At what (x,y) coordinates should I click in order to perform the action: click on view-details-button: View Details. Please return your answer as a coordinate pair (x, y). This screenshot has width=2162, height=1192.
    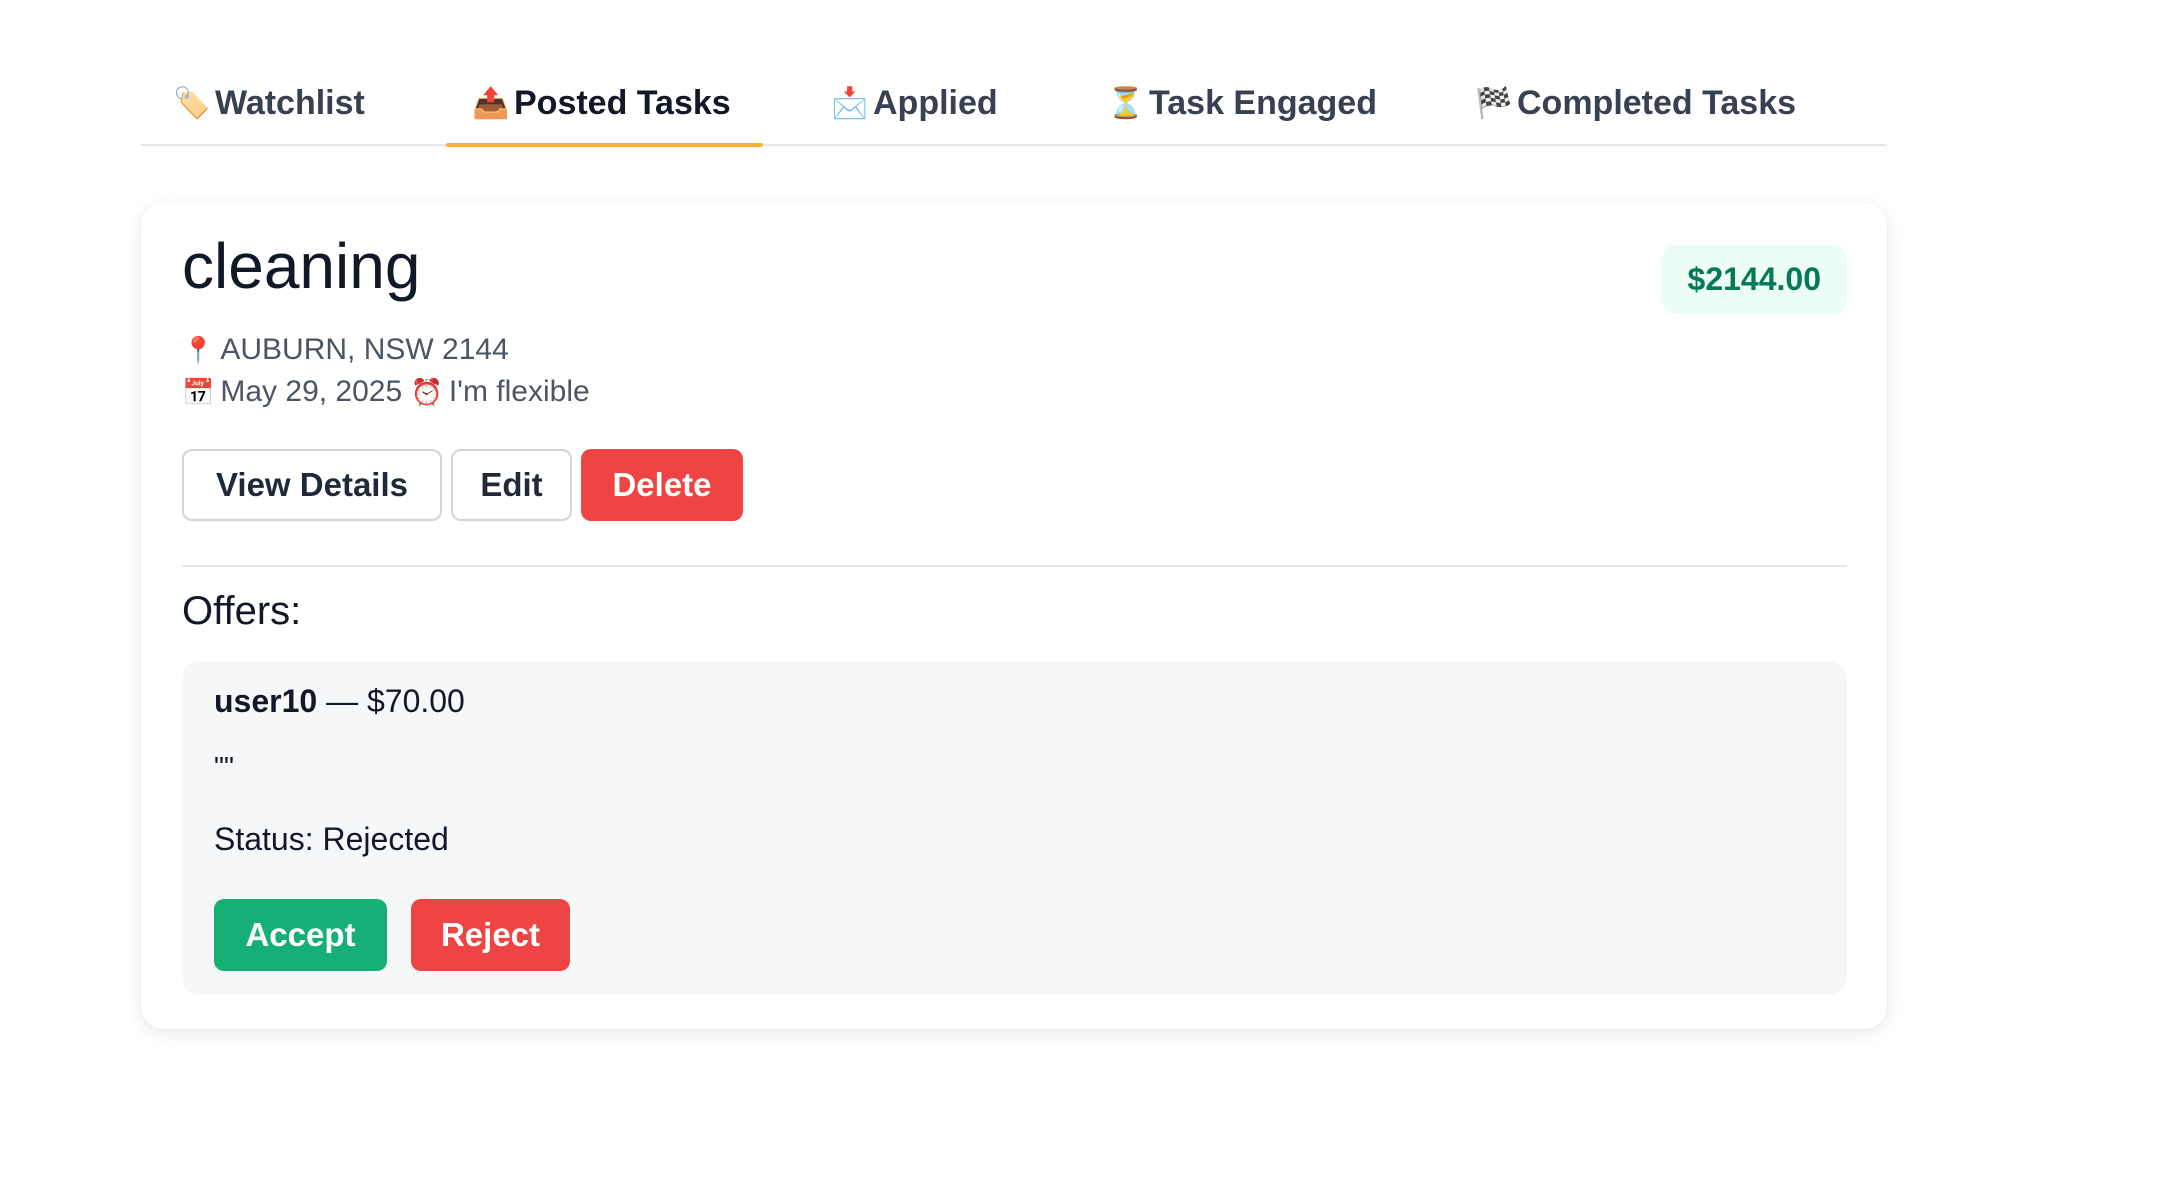
    Looking at the image, I should click on (312, 485).